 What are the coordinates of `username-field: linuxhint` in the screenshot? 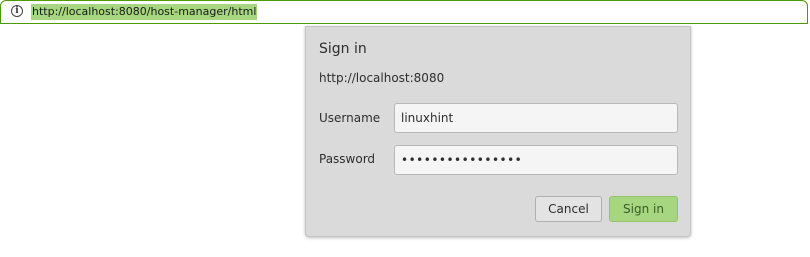 It's located at (536, 118).